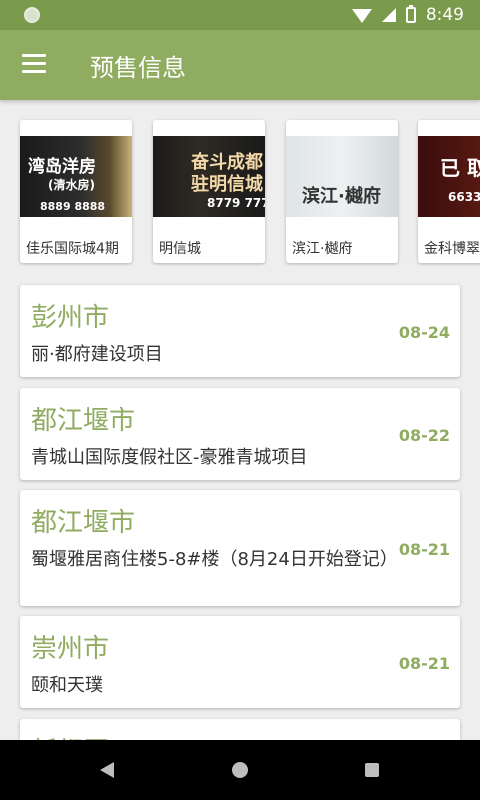 The height and width of the screenshot is (800, 480). What do you see at coordinates (169, 457) in the screenshot?
I see `listing-project: 青城山国际度假社区-豪雅青城项目` at bounding box center [169, 457].